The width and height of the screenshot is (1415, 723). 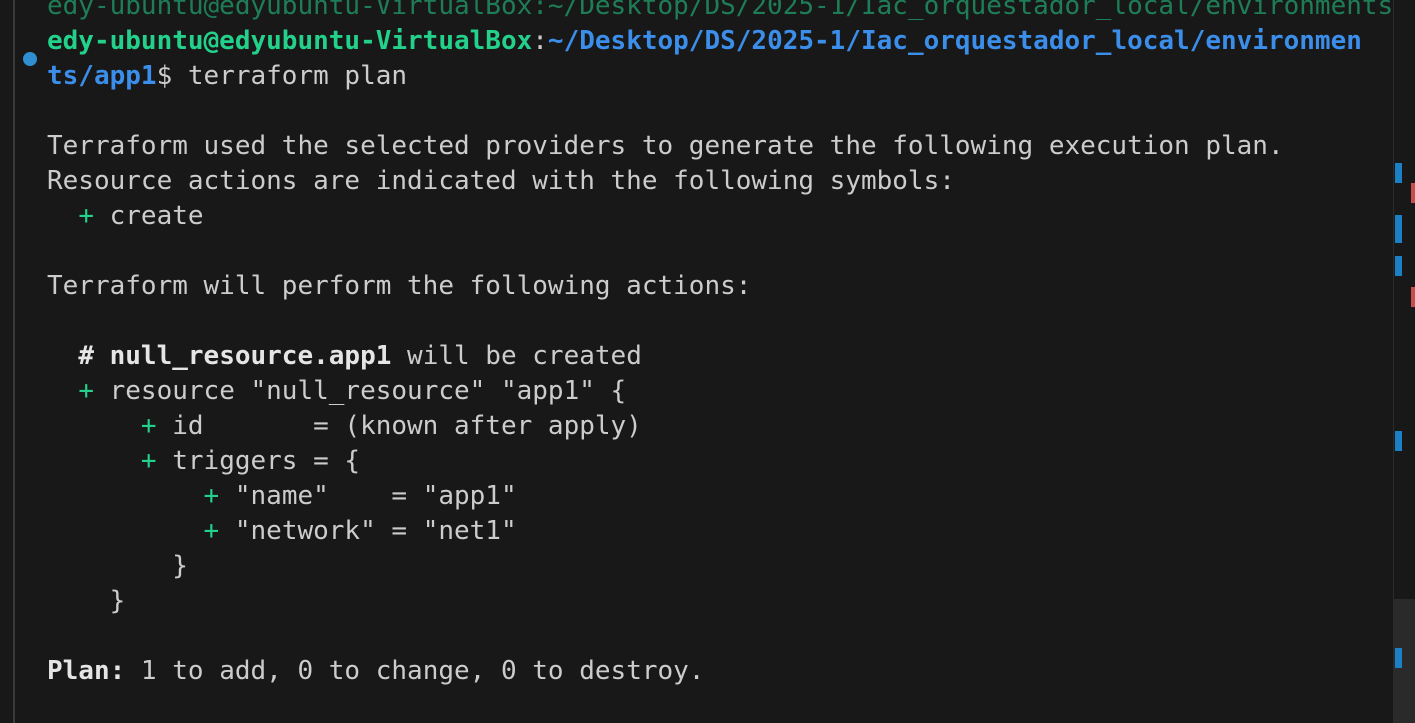 What do you see at coordinates (360, 391) in the screenshot?
I see `resource-declaration: resource "null_resource" "app1" {` at bounding box center [360, 391].